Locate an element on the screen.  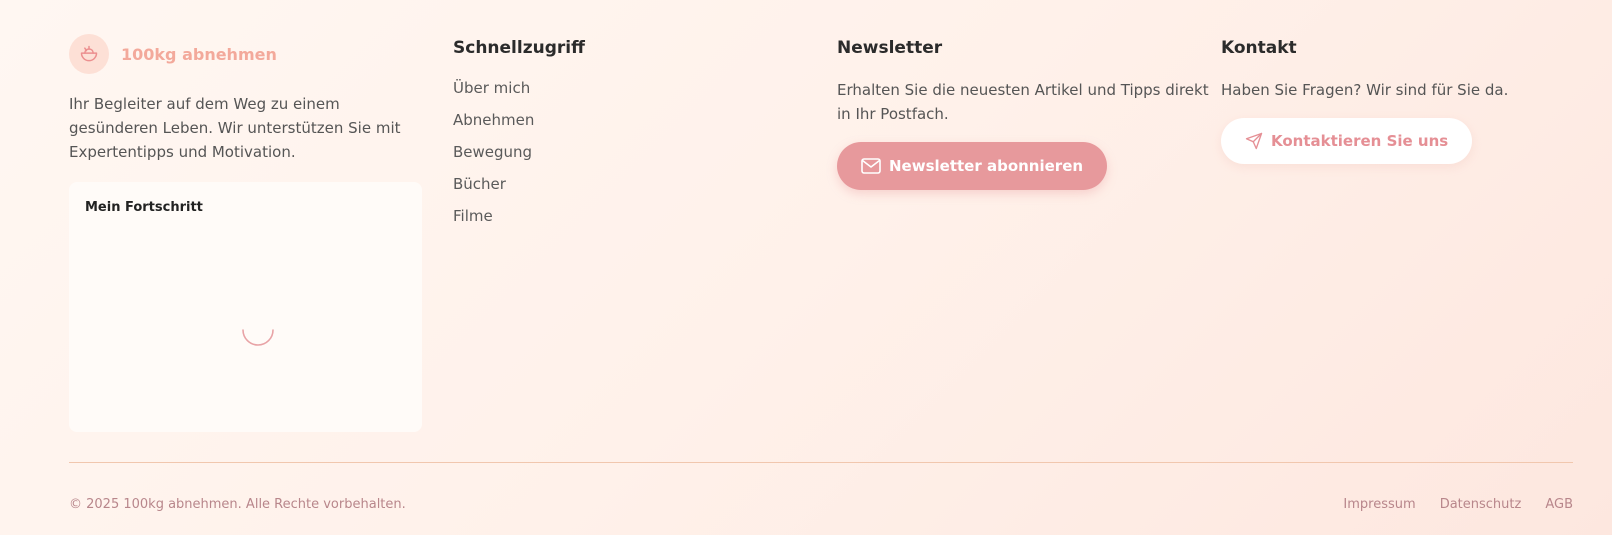
legal-link-datenschutz: Datenschutz is located at coordinates (1481, 504).